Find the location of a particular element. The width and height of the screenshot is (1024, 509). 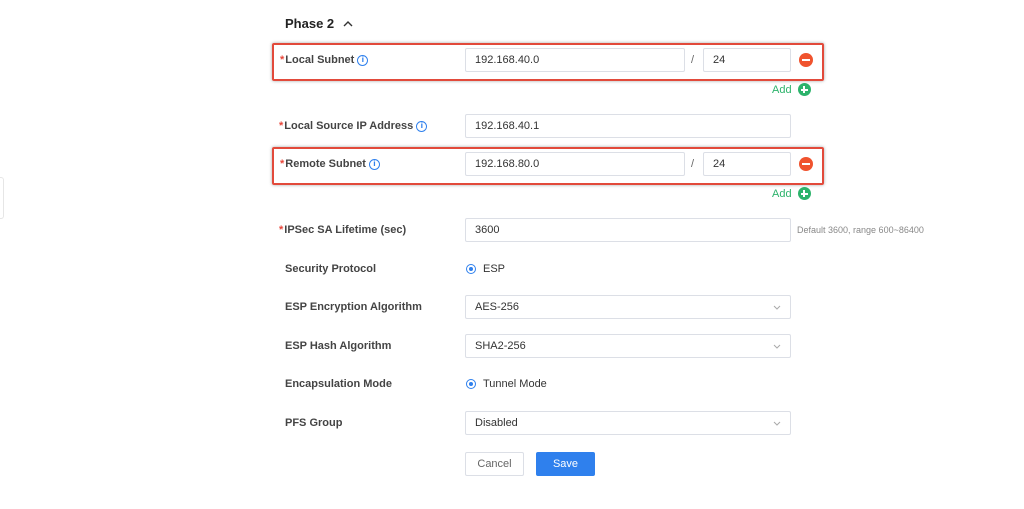

local-subnet-label-text: Local Subnet is located at coordinates (320, 60).